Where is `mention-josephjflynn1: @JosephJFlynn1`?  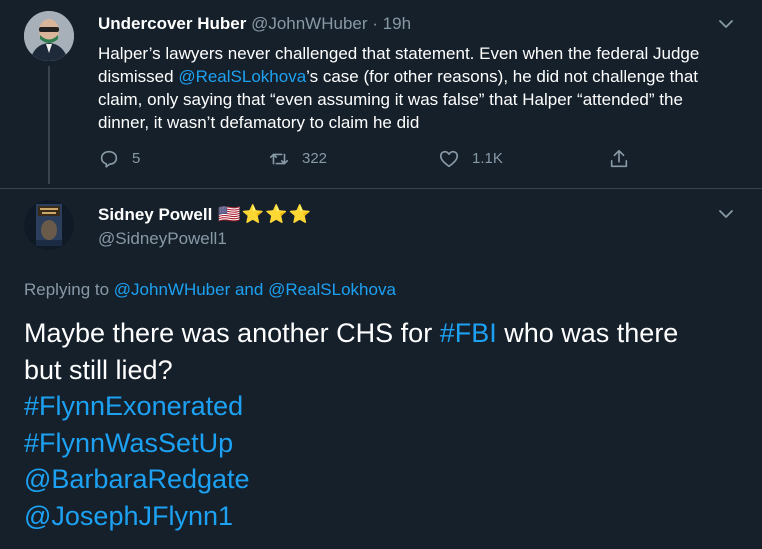
mention-josephjflynn1: @JosephJFlynn1 is located at coordinates (384, 516).